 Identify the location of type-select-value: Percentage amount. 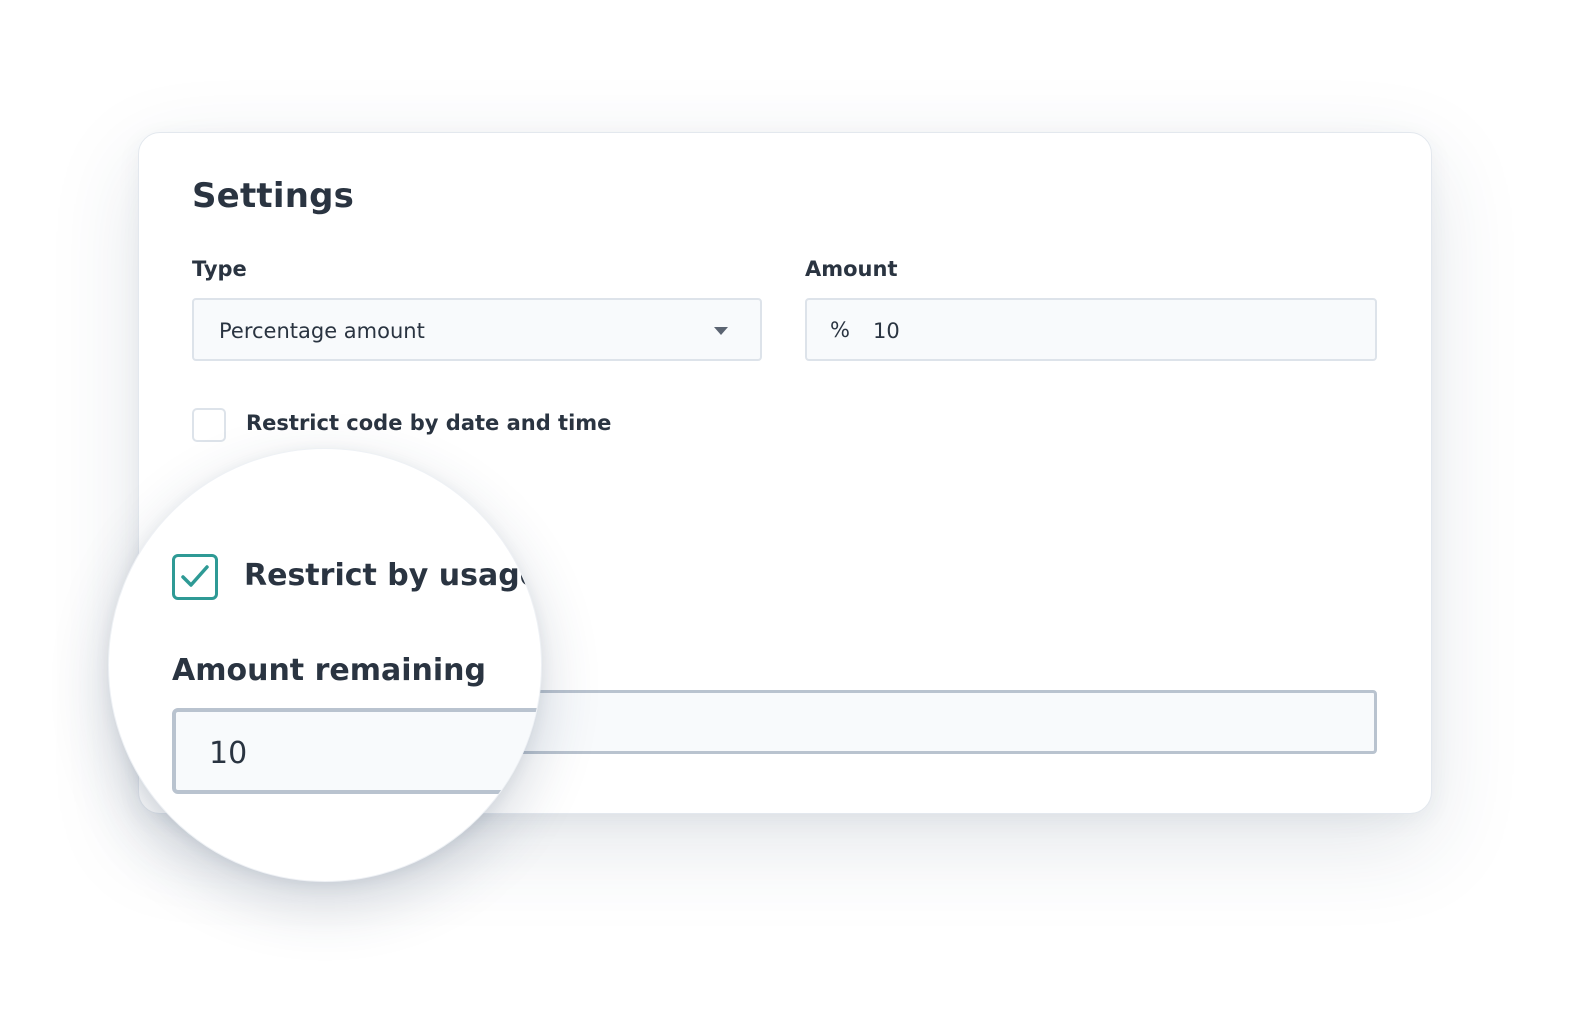
(322, 331).